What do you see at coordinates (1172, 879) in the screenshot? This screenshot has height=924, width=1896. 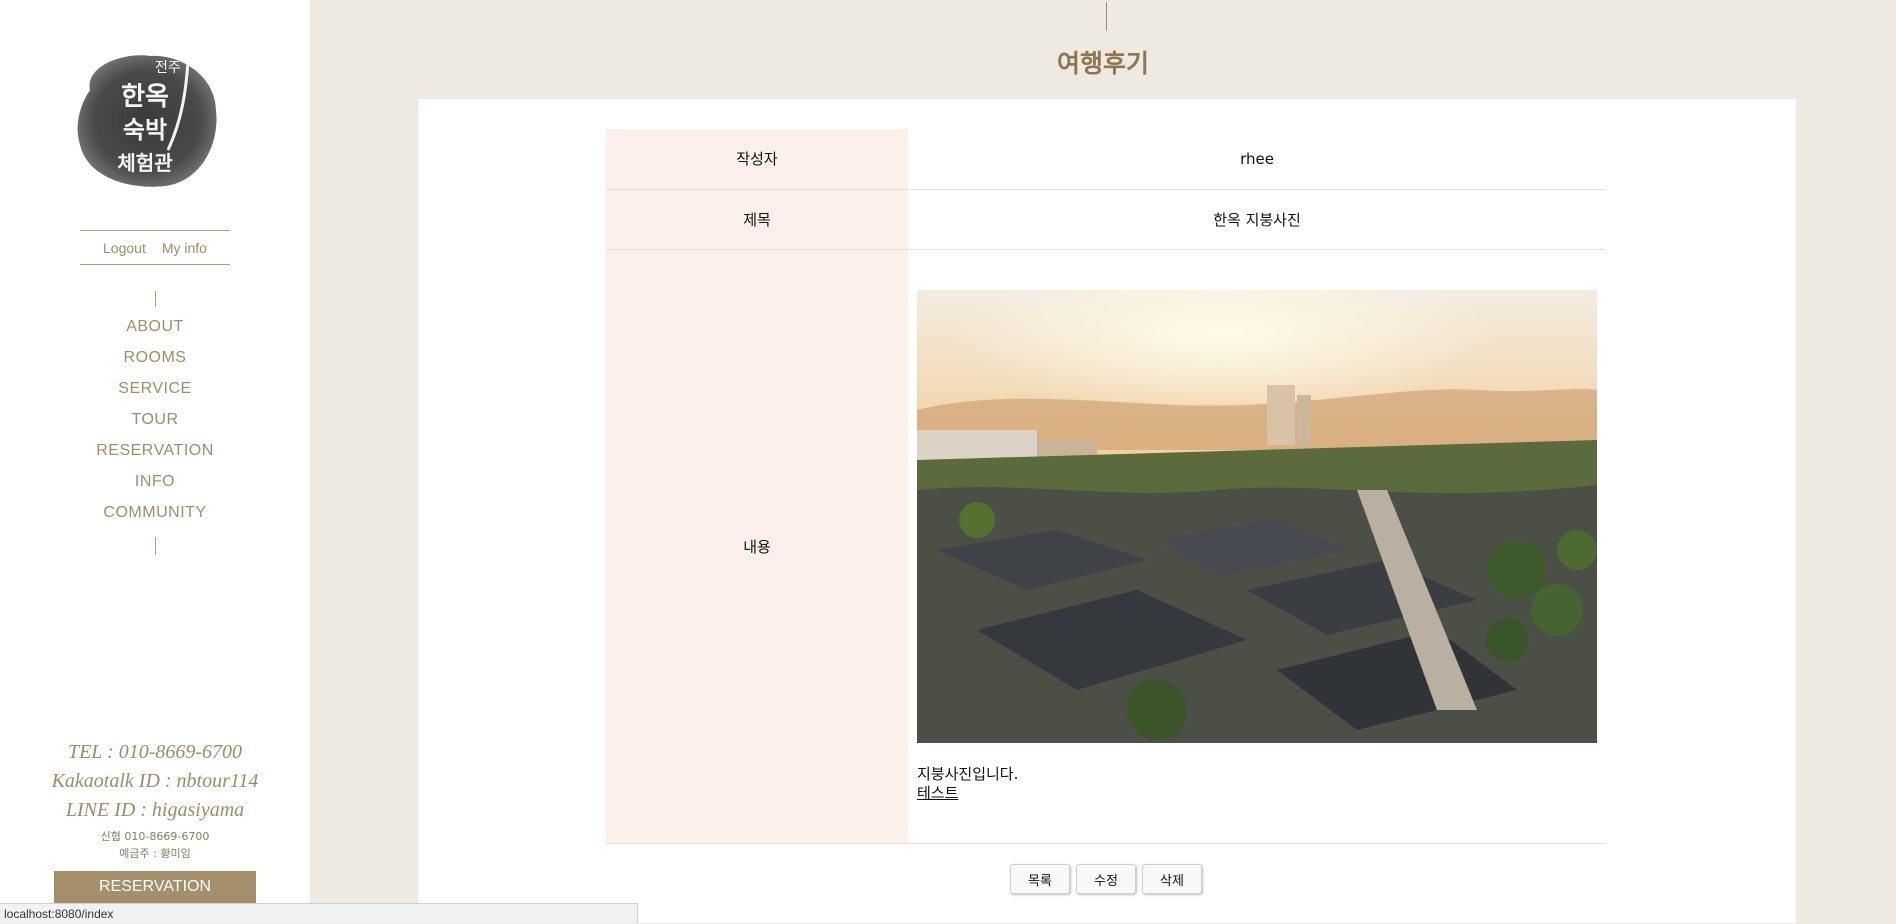 I see `delete-button: 삭제` at bounding box center [1172, 879].